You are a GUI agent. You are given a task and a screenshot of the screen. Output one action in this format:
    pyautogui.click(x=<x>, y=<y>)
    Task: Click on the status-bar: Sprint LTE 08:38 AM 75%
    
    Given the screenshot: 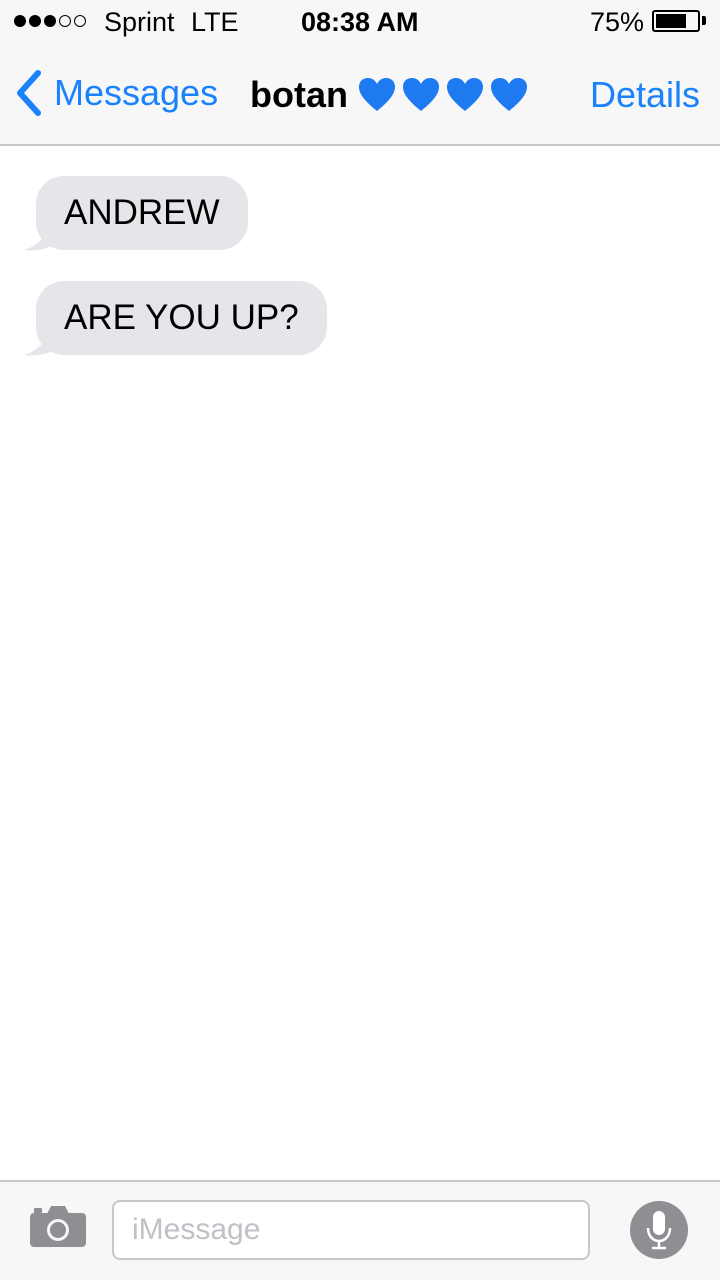 What is the action you would take?
    pyautogui.click(x=360, y=23)
    